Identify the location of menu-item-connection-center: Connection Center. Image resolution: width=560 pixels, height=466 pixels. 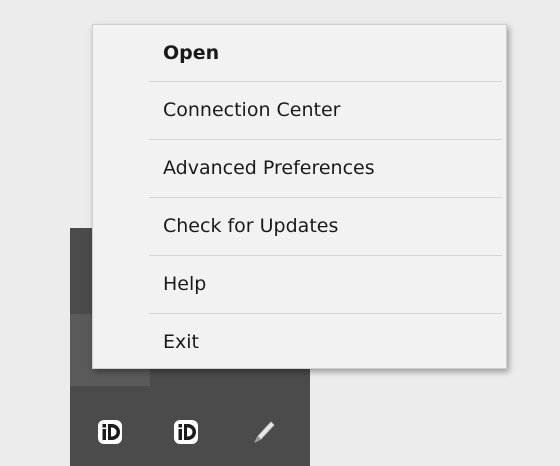
(299, 110).